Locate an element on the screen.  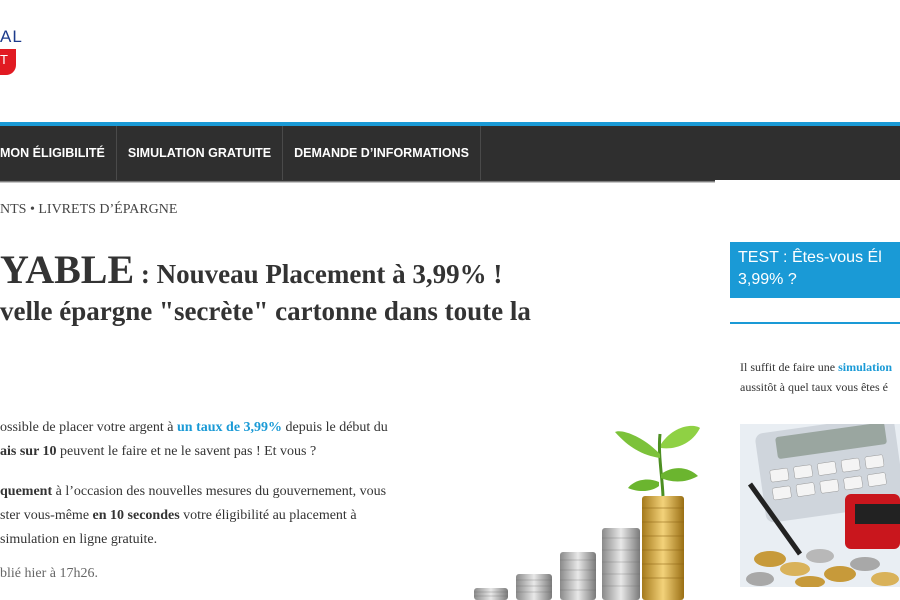
sidebar-text-line-1: Il suffit de faire une simulation is located at coordinates (820, 367).